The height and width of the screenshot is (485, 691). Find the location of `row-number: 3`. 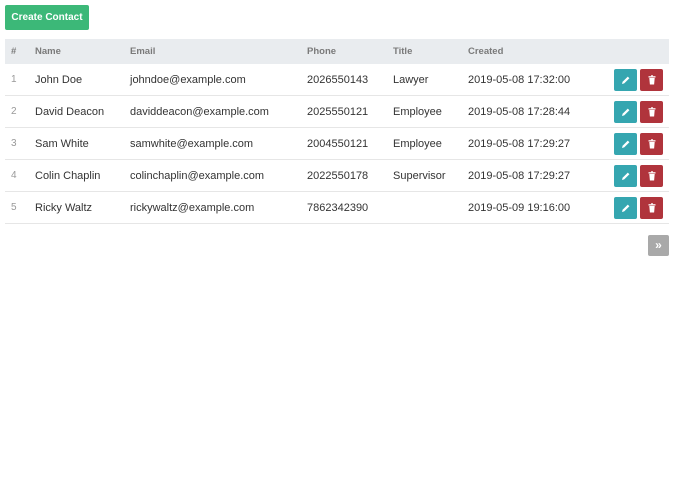

row-number: 3 is located at coordinates (14, 143).